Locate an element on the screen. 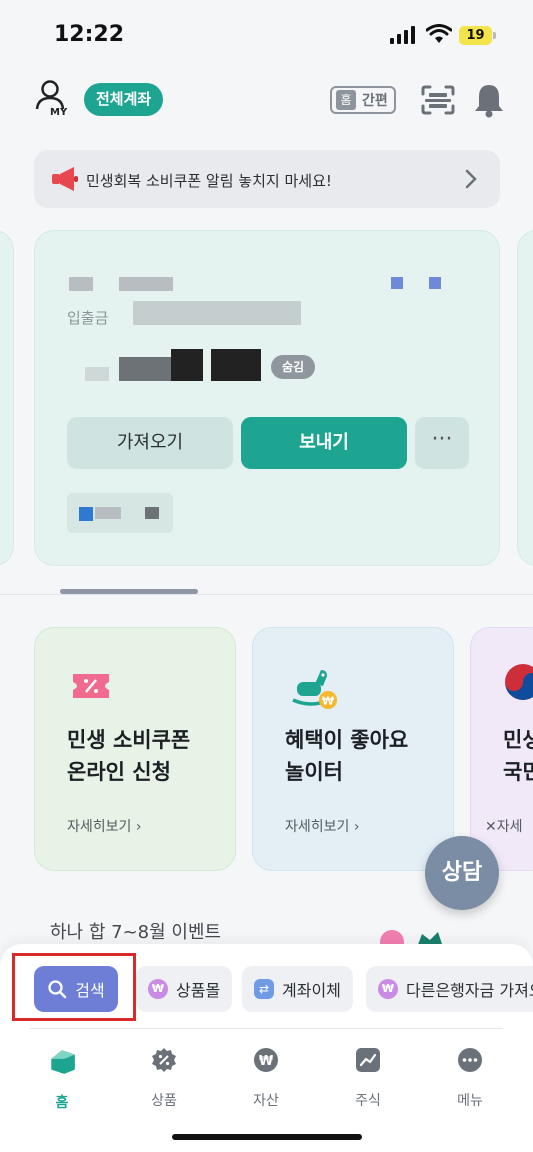 The width and height of the screenshot is (533, 1152). linked-service-chip is located at coordinates (120, 513).